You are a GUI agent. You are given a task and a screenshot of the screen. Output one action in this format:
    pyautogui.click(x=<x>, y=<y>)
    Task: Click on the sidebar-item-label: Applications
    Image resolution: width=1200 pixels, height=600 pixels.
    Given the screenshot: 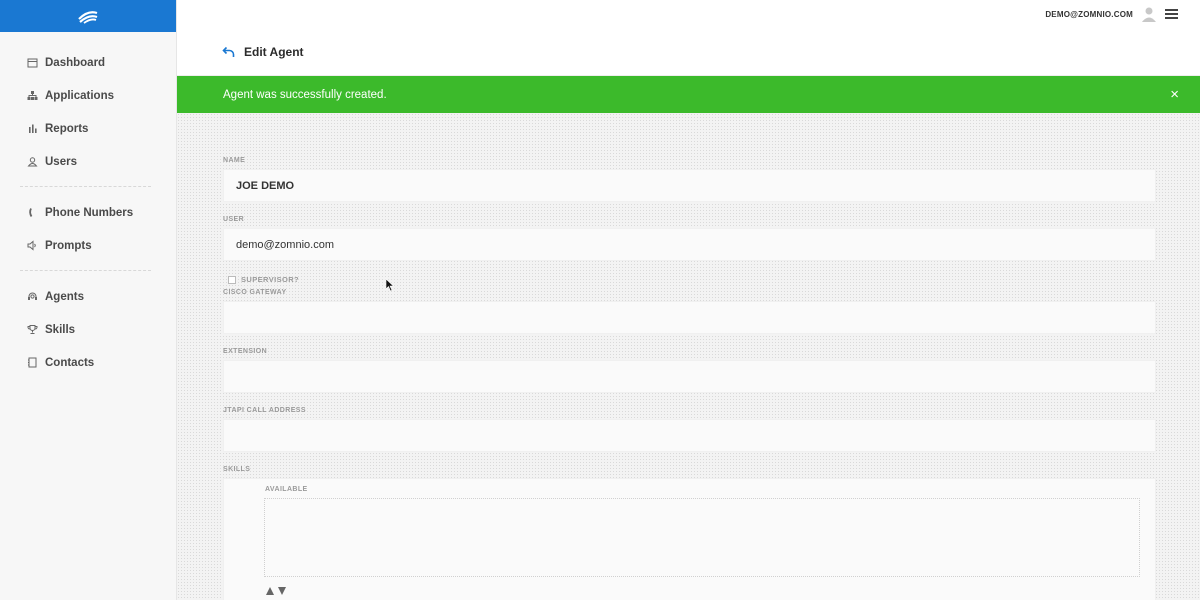 What is the action you would take?
    pyautogui.click(x=80, y=95)
    